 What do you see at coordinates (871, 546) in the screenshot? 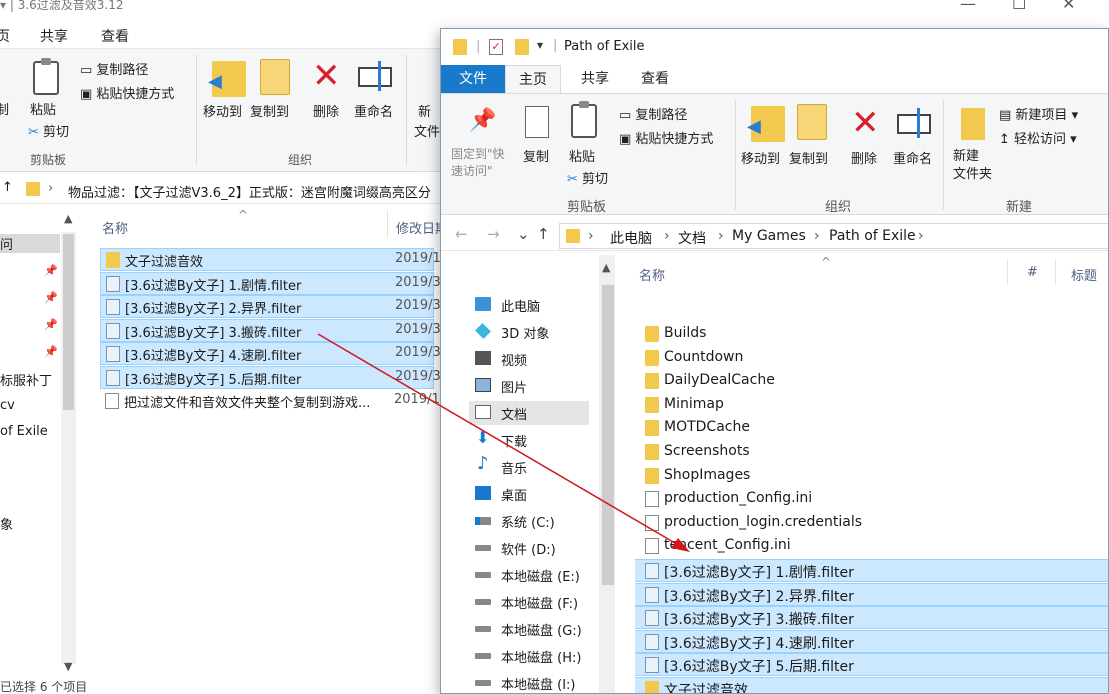
I see `file-row: tencent_Config.ini` at bounding box center [871, 546].